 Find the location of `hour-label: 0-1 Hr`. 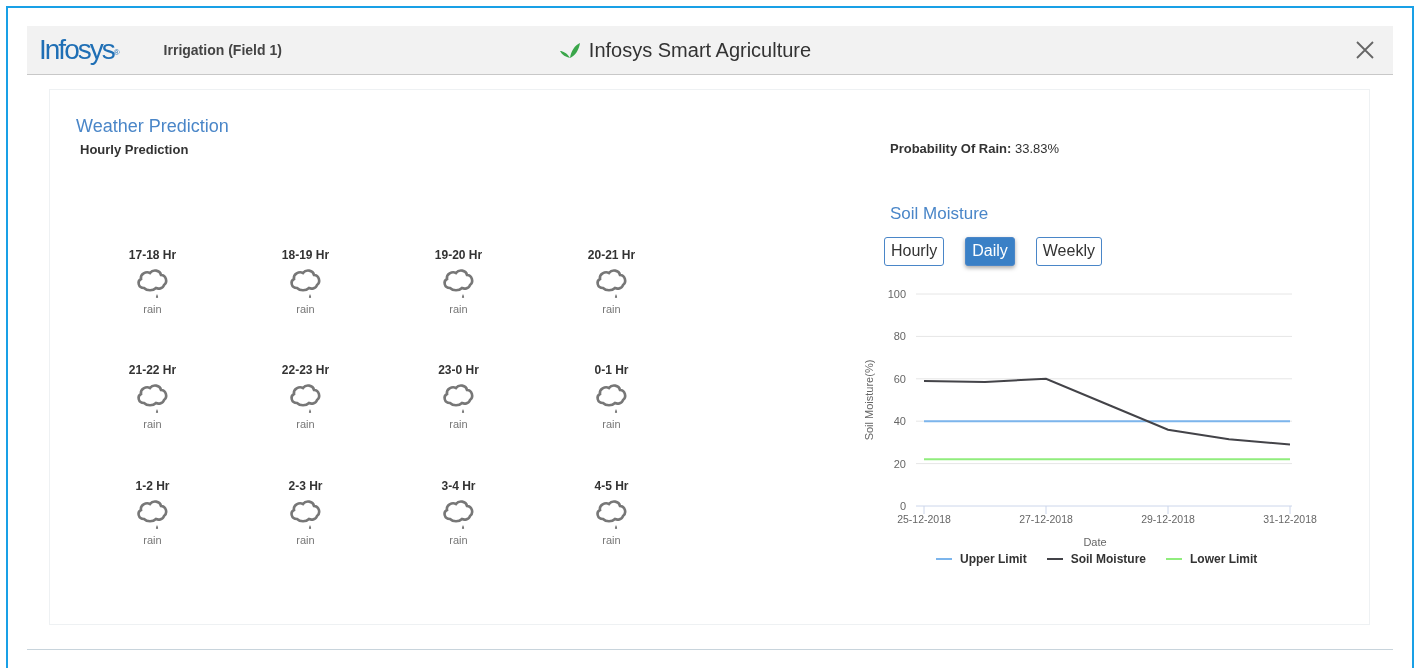

hour-label: 0-1 Hr is located at coordinates (611, 370).